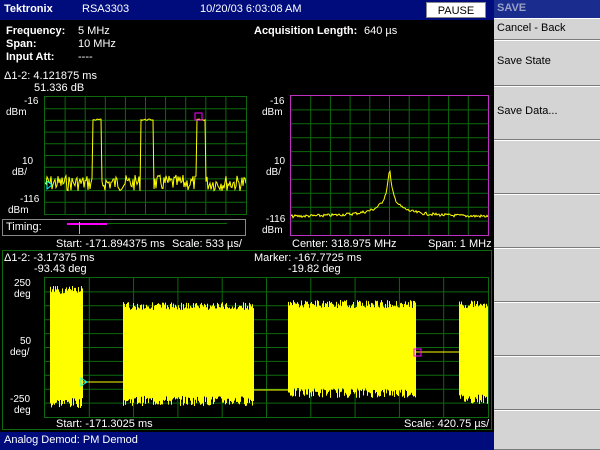 The height and width of the screenshot is (450, 600). Describe the element at coordinates (276, 219) in the screenshot. I see `spectrum-bottom-label: -116` at that location.